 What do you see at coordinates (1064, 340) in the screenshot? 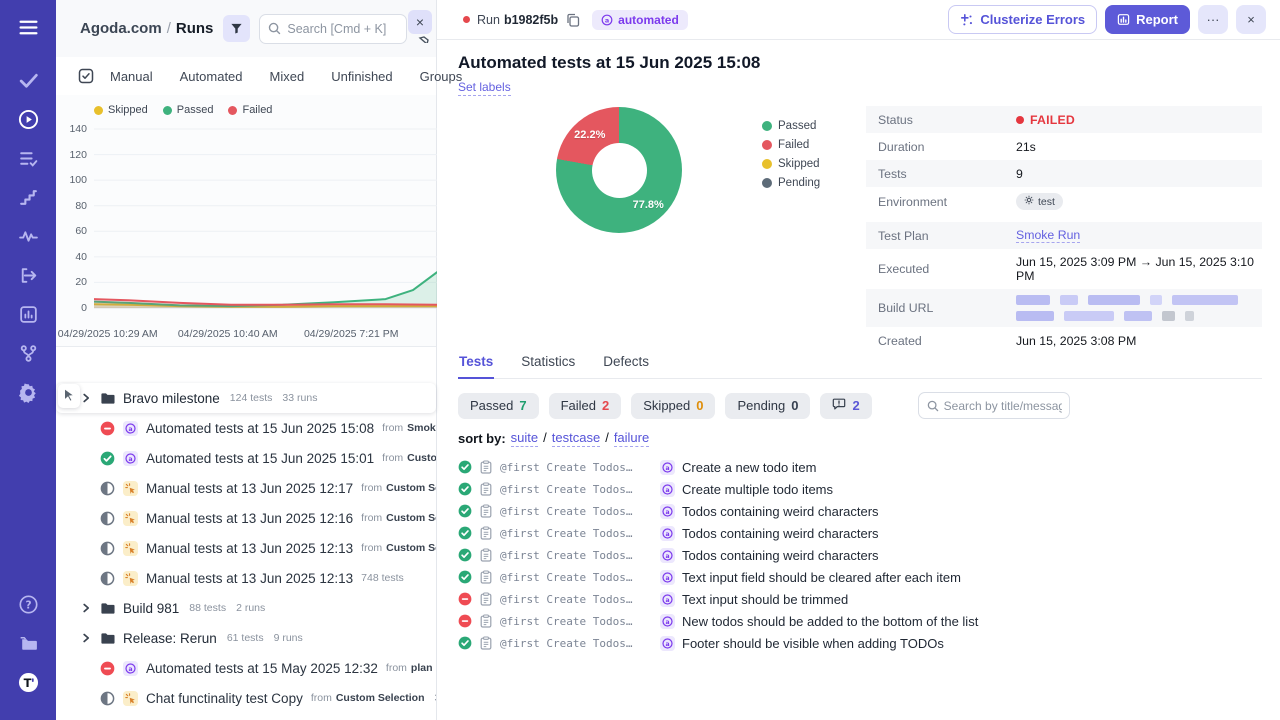
I see `detail-row: Created Jun 15, 2025 3:08 PM` at bounding box center [1064, 340].